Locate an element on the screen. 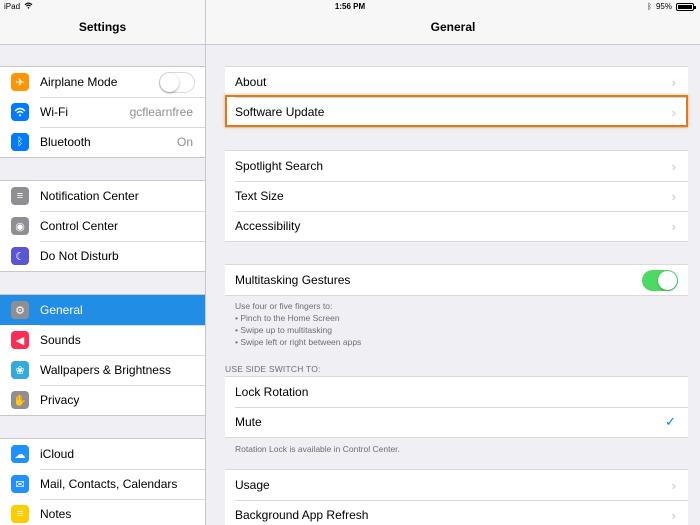  settings-item-wallpapers-brightness: ❀ Wallpapers & Brightness is located at coordinates (102, 370).